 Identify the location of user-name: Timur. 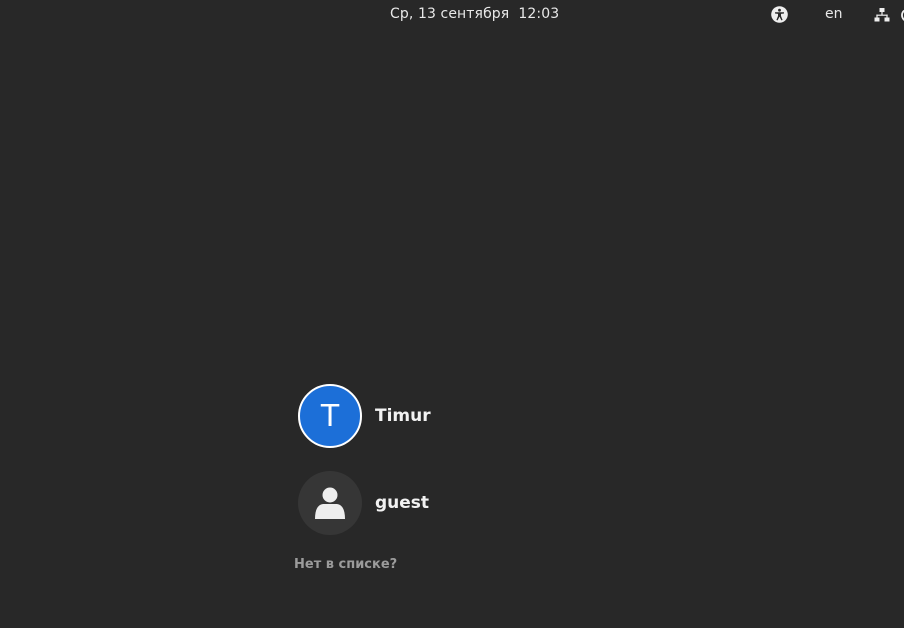
(403, 416).